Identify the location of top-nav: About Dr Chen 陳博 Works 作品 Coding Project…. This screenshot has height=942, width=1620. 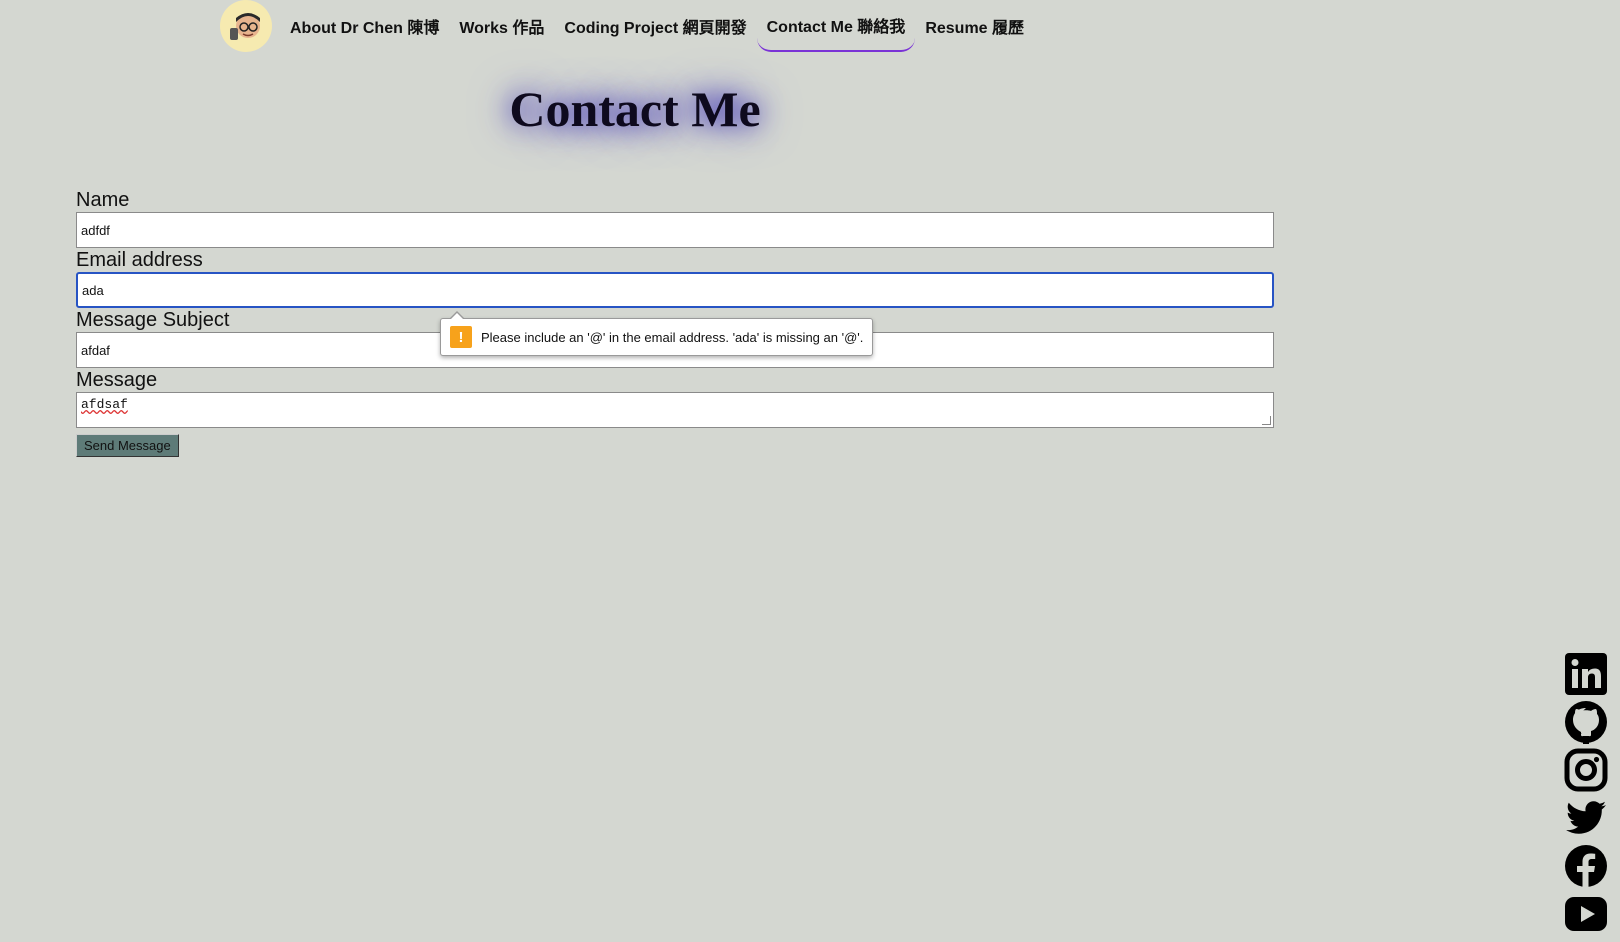
(627, 26).